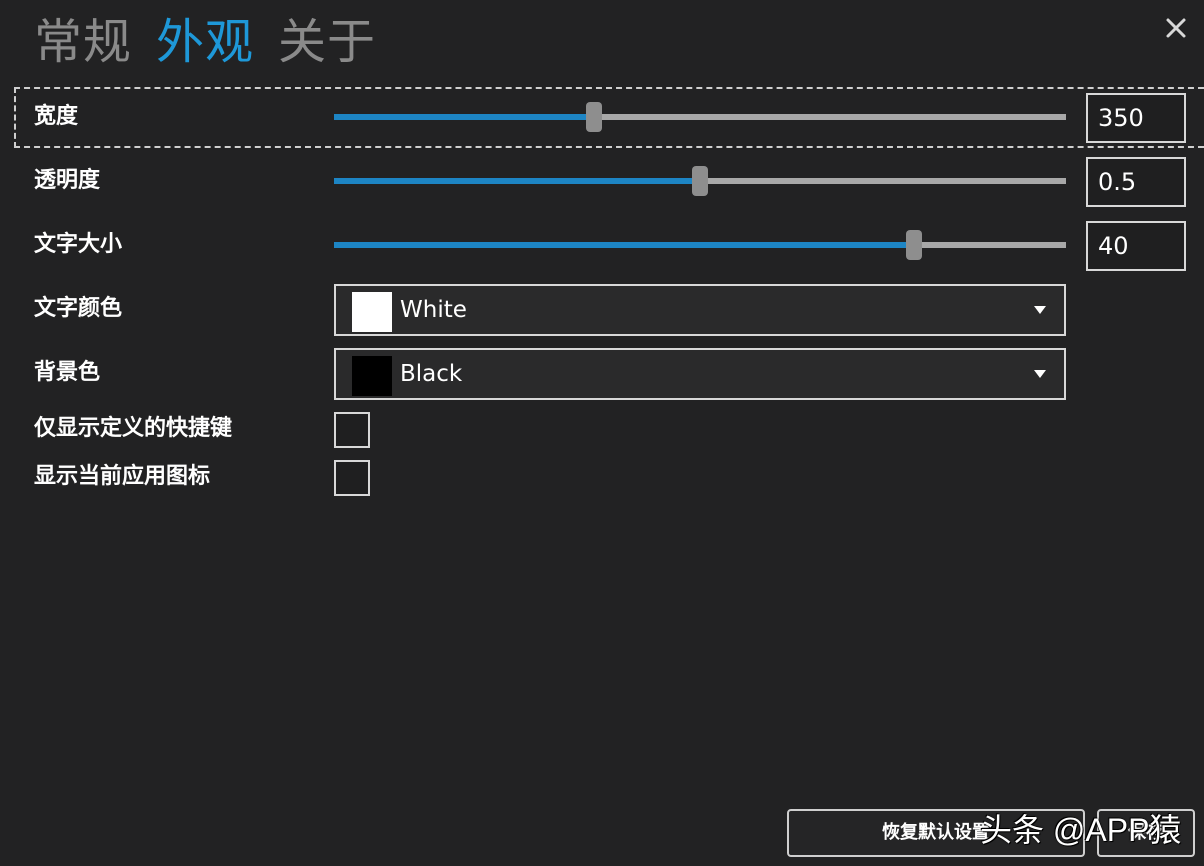  I want to click on opacity-slider, so click(700, 181).